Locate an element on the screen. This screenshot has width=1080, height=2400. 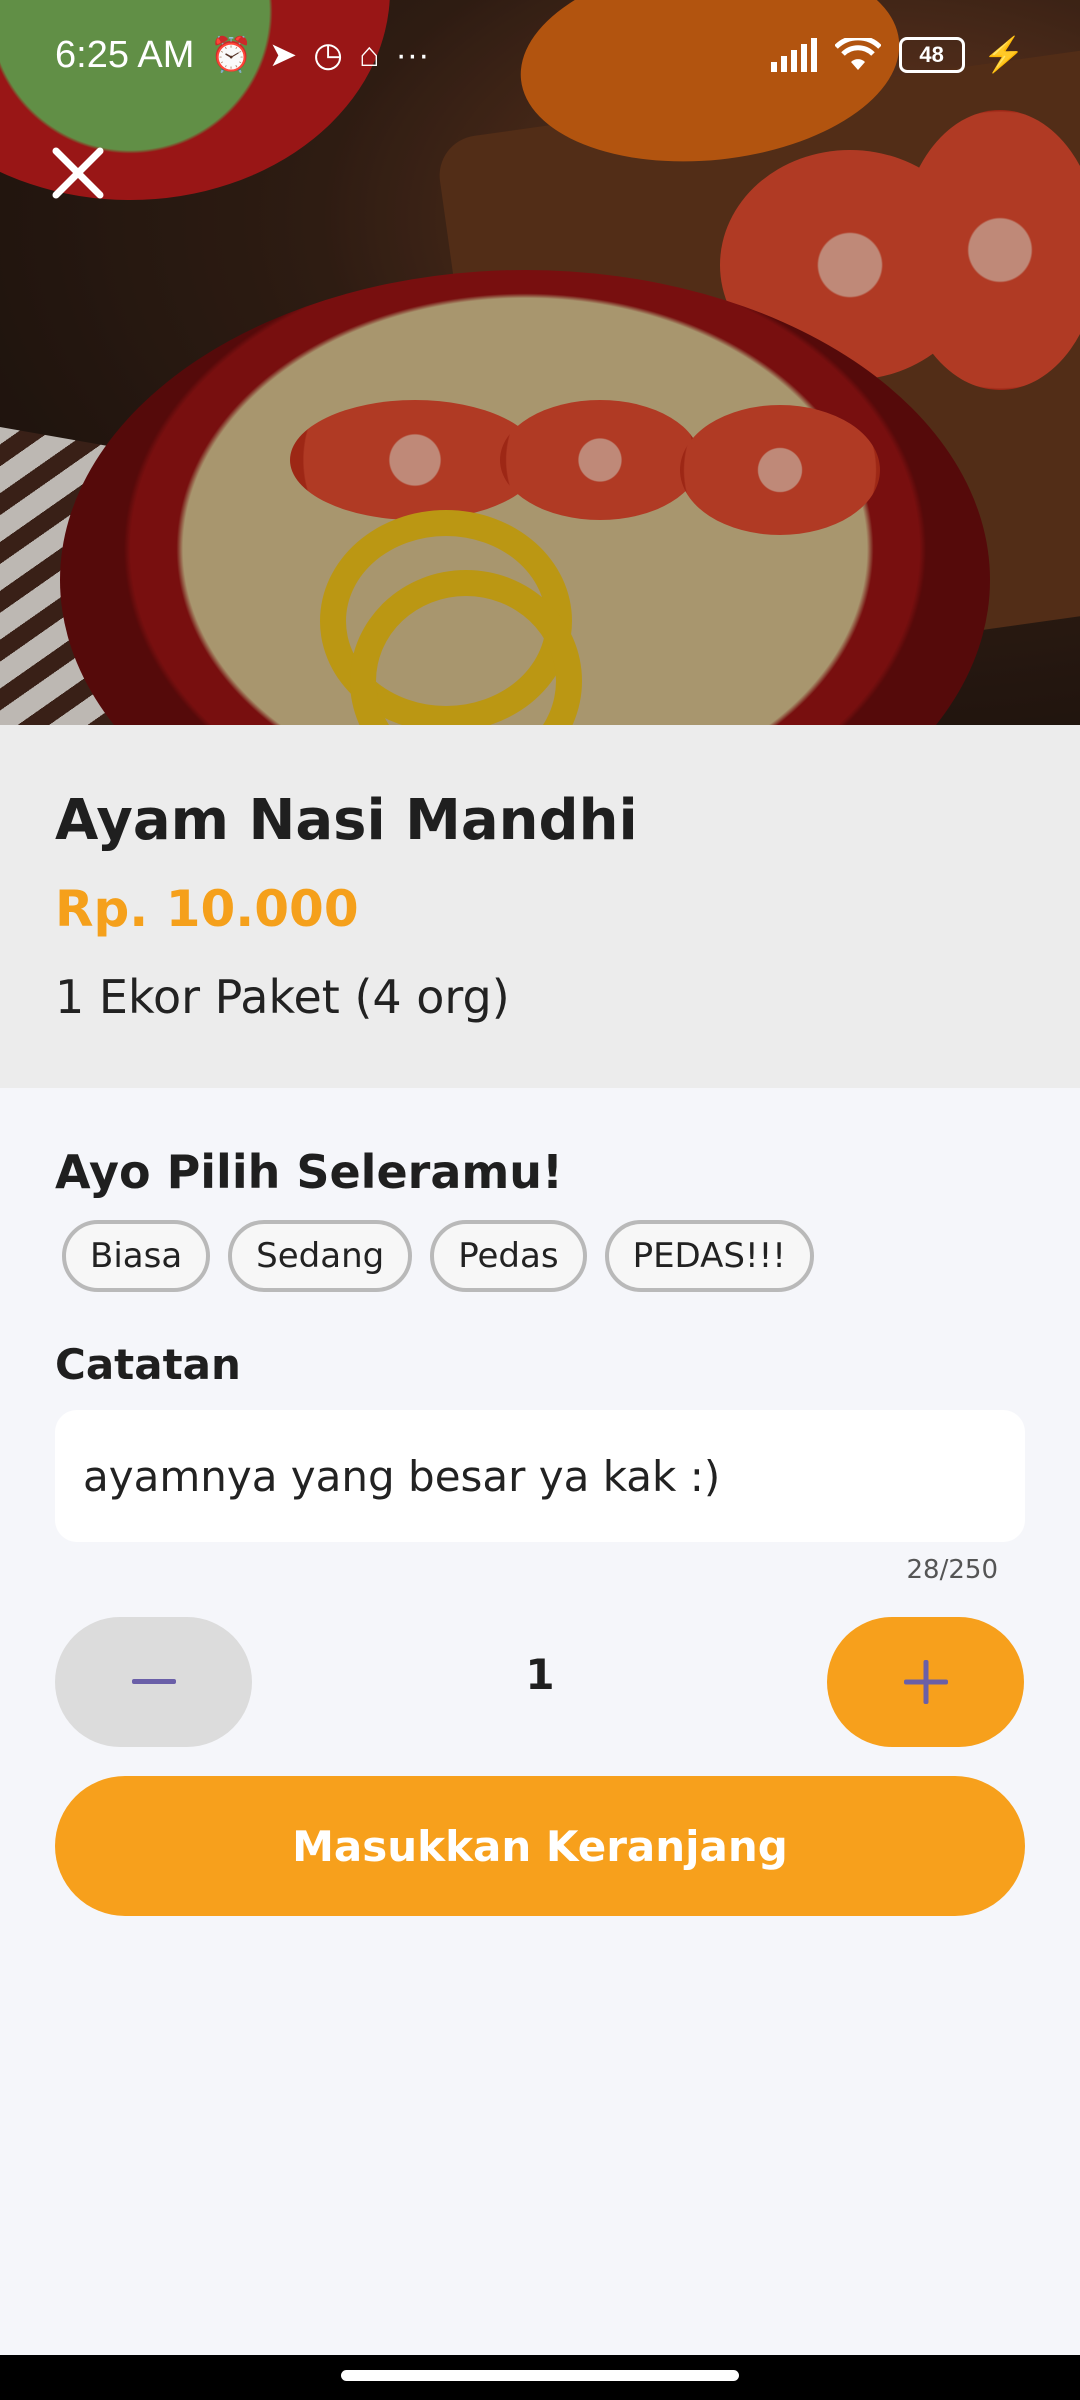
wifi-icon is located at coordinates (857, 54).